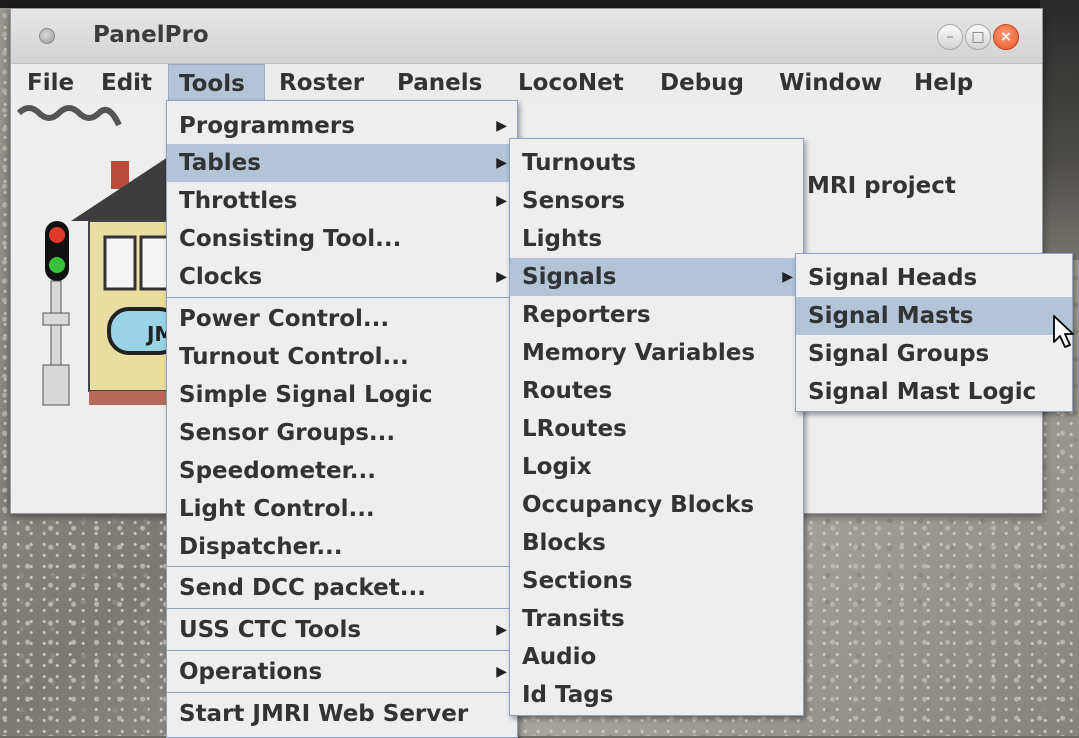 The width and height of the screenshot is (1079, 738). Describe the element at coordinates (342, 201) in the screenshot. I see `menu-item-throttles: Throttles ▶` at that location.